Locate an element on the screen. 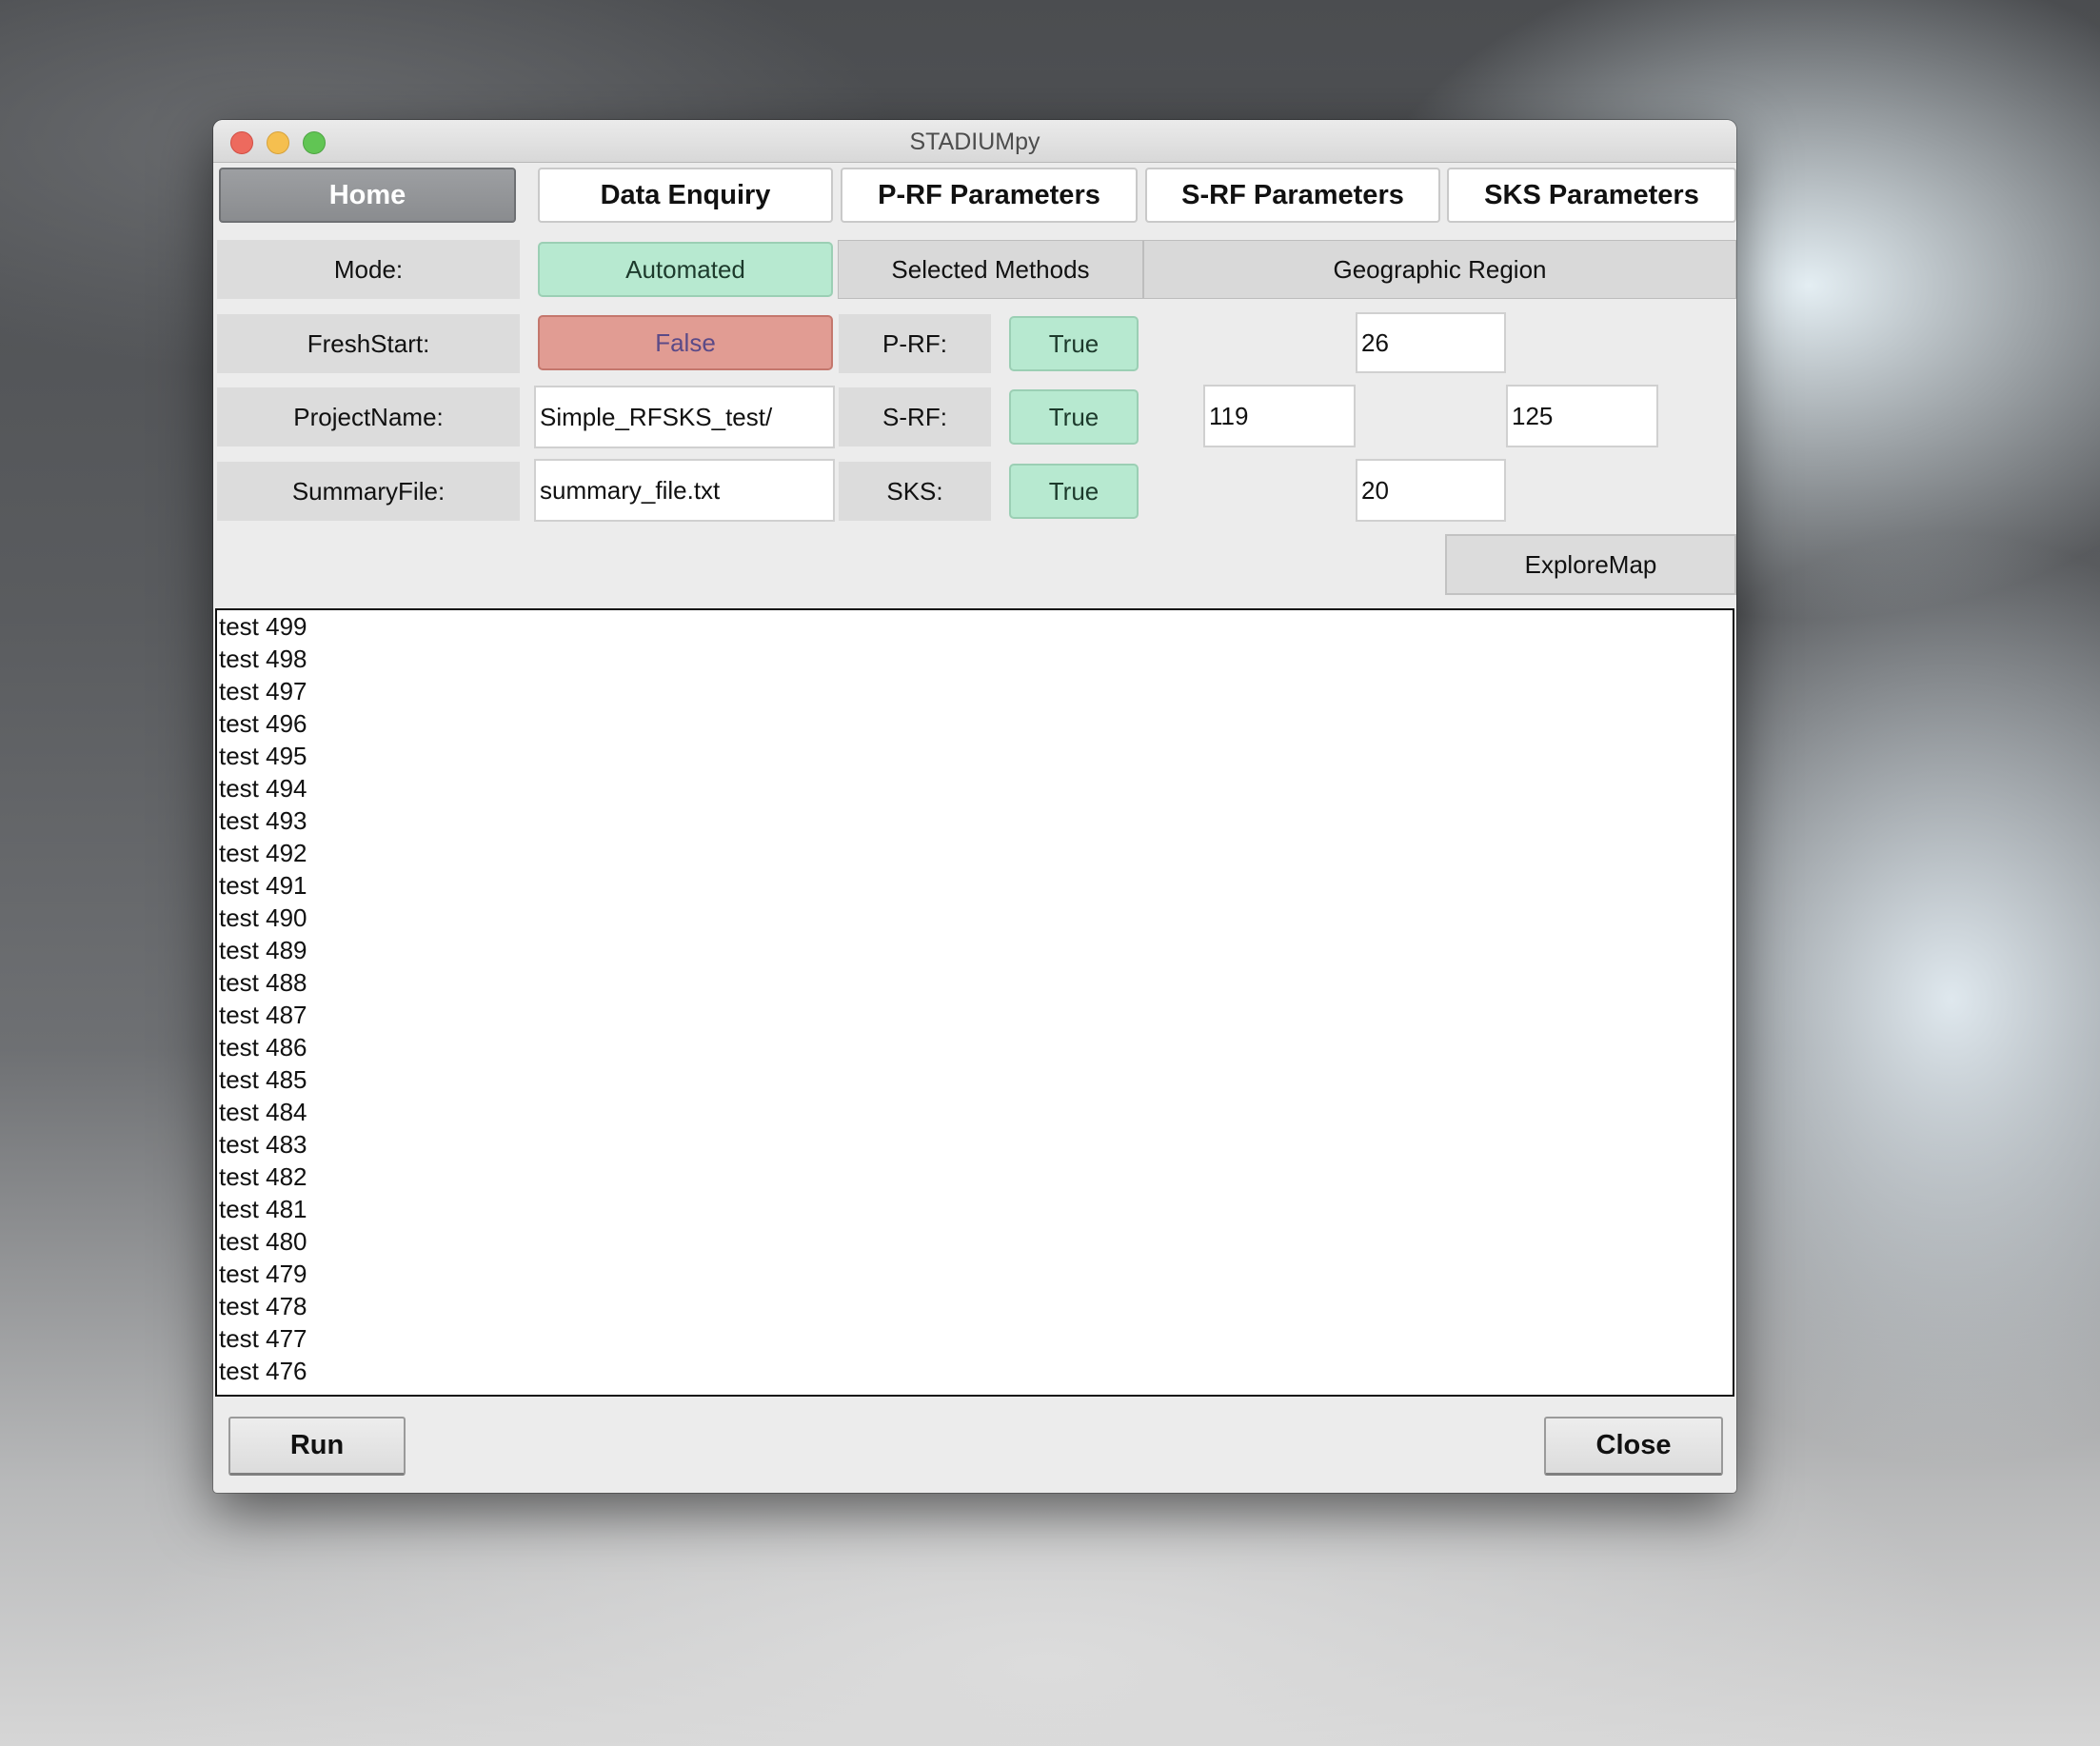 Image resolution: width=2100 pixels, height=1746 pixels. mode-toggle-button: Automated is located at coordinates (686, 269).